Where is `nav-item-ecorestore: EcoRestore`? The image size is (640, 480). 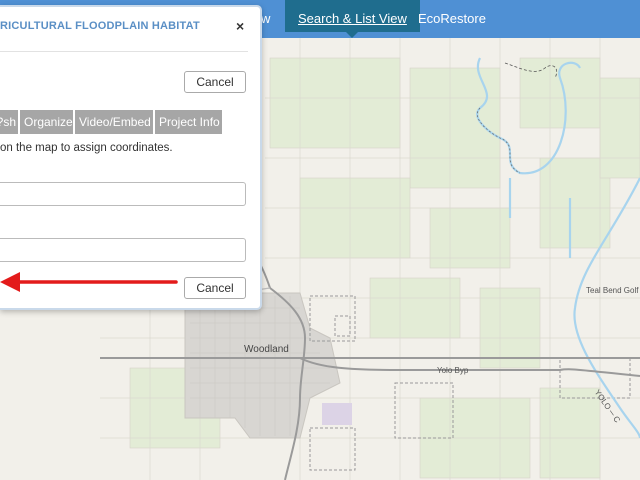 nav-item-ecorestore: EcoRestore is located at coordinates (452, 16).